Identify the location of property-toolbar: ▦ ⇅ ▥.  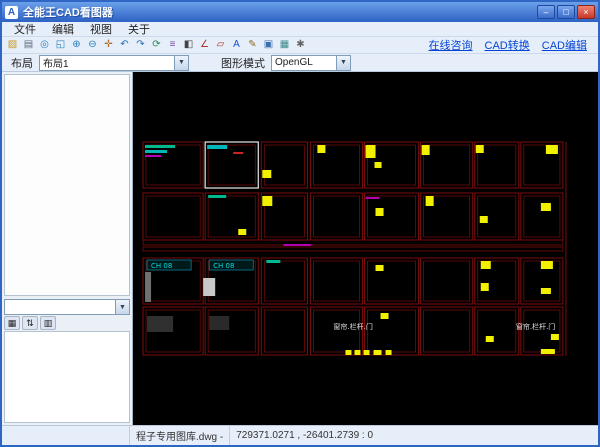
(67, 323).